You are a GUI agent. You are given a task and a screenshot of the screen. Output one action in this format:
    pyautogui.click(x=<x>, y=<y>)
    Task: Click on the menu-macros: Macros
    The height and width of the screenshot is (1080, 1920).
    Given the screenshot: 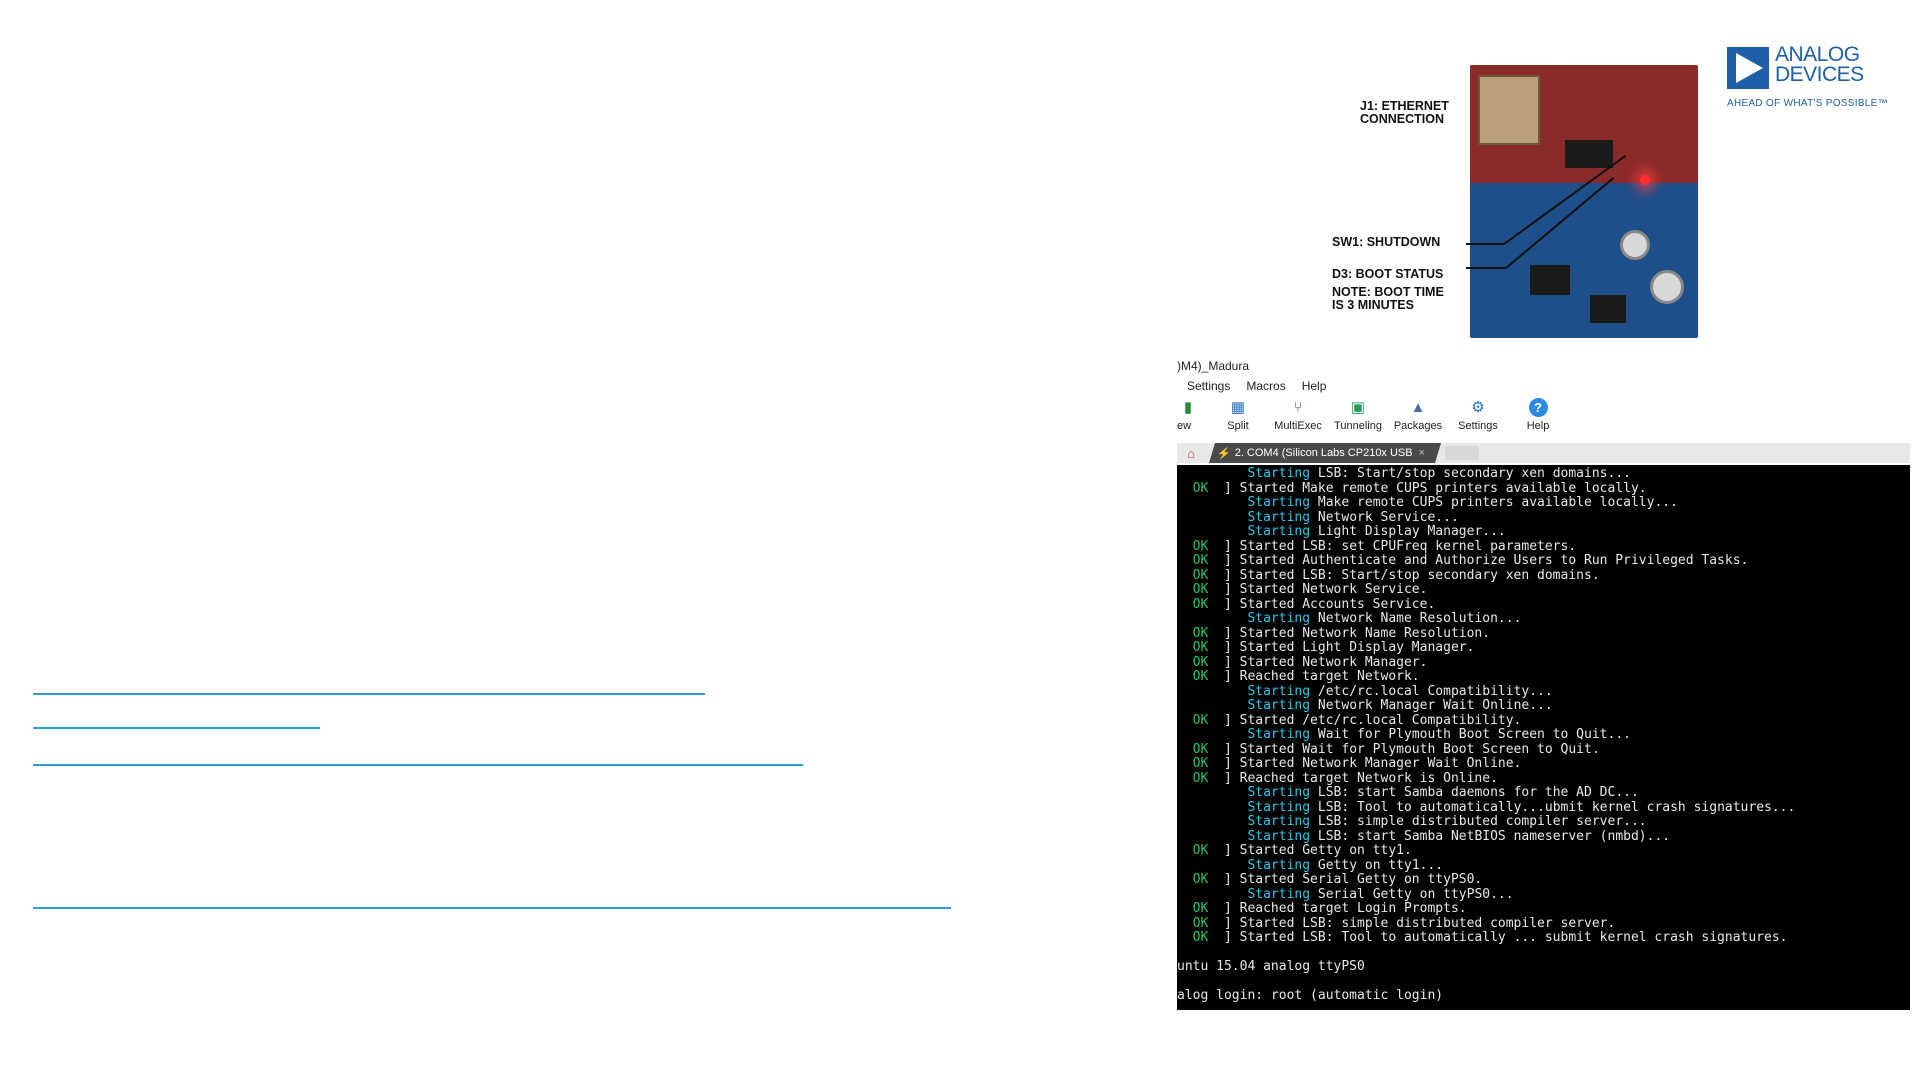 What is the action you would take?
    pyautogui.click(x=1265, y=386)
    